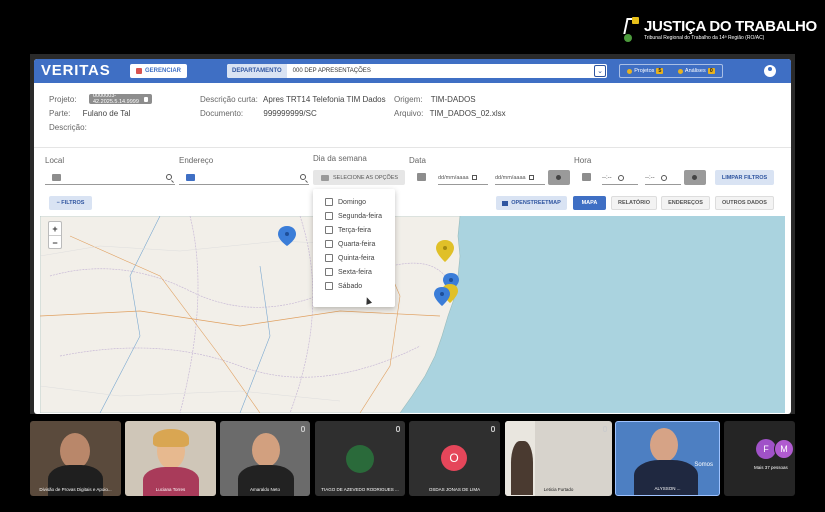 The image size is (825, 512). What do you see at coordinates (744, 177) in the screenshot?
I see `limpar-filtros-button: LIMPAR FILTROS` at bounding box center [744, 177].